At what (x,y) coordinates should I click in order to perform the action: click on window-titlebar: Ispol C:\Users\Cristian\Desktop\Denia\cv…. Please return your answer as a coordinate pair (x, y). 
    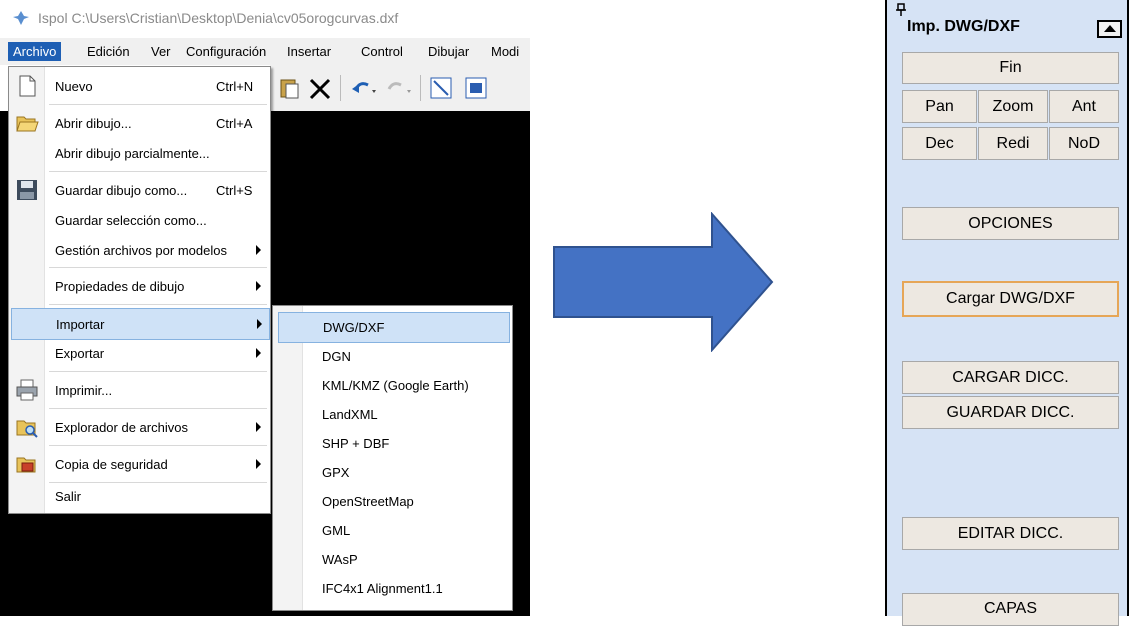
    Looking at the image, I should click on (265, 19).